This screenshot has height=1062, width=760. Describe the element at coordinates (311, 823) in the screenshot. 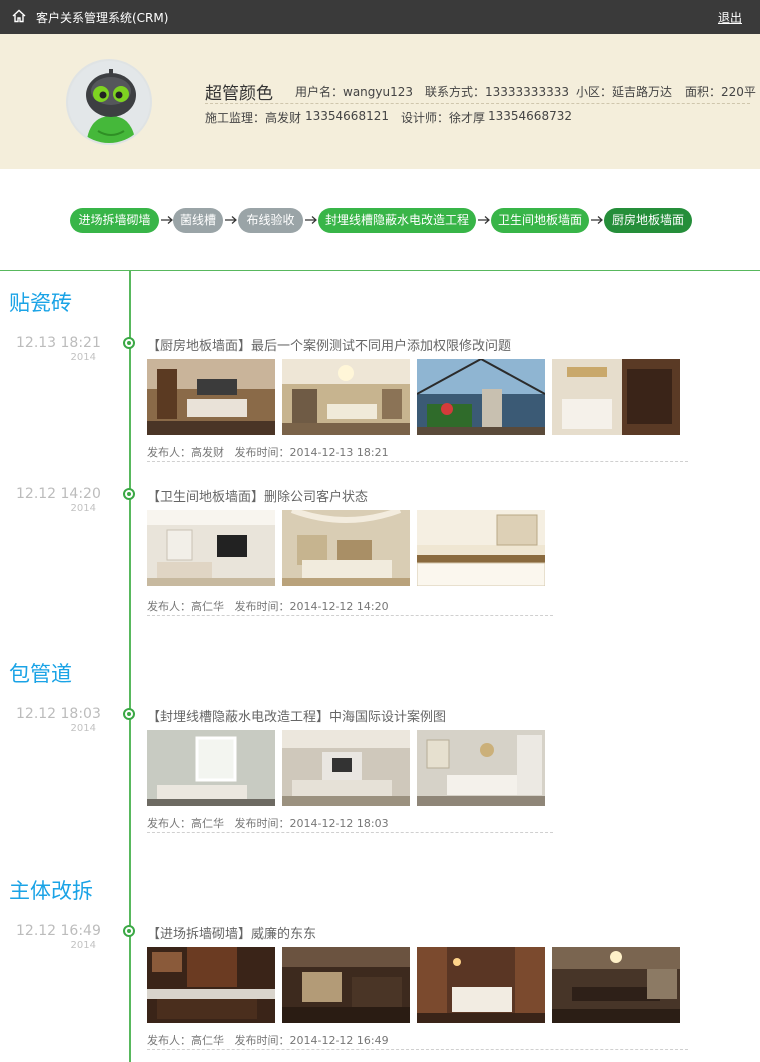

I see `publish-time: 发布时间：2014-12-12 18:03` at that location.